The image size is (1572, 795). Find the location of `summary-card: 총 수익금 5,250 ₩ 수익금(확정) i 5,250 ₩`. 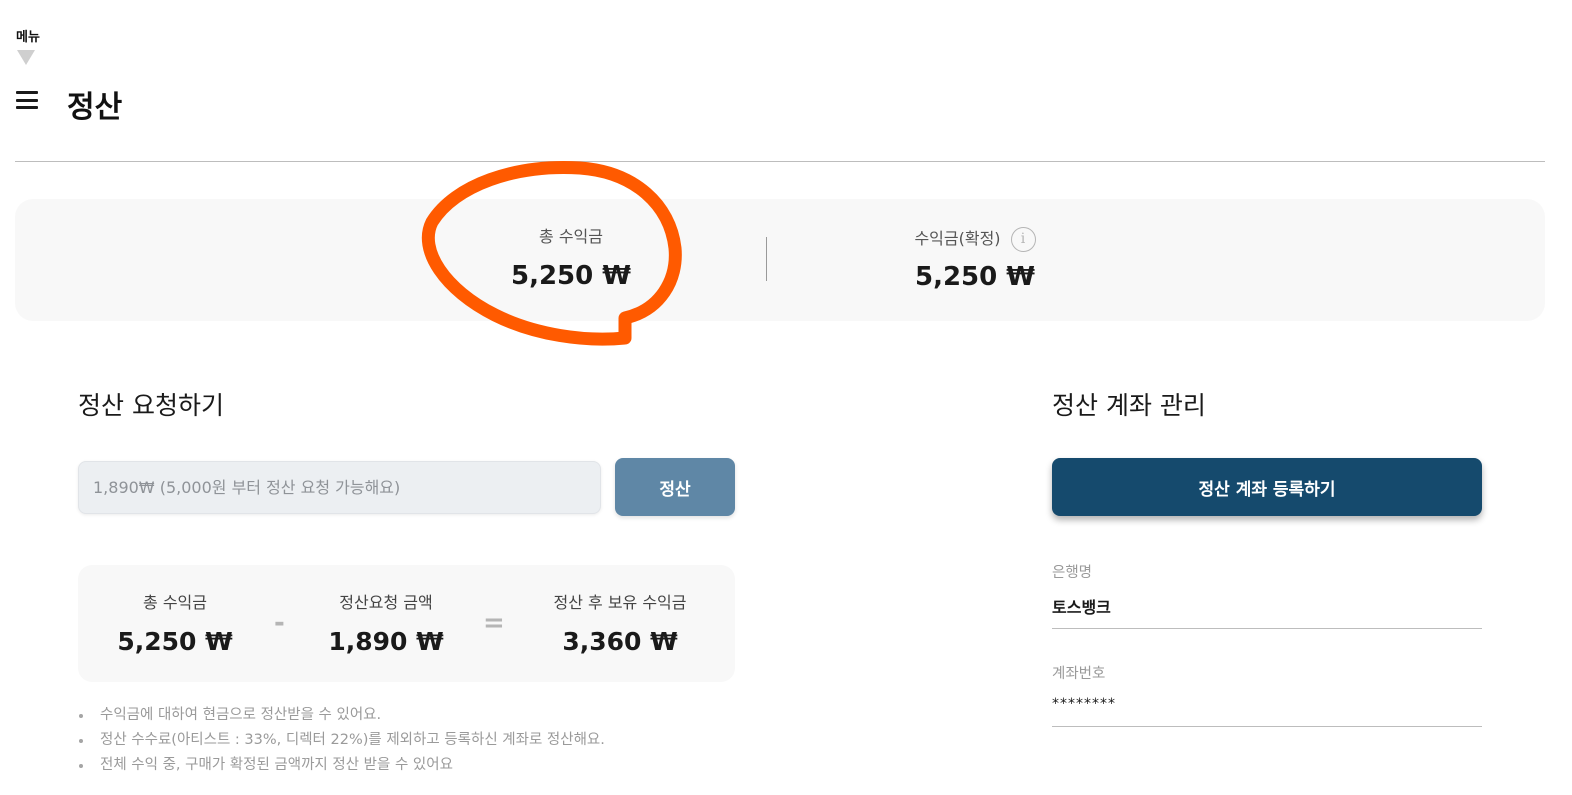

summary-card: 총 수익금 5,250 ₩ 수익금(확정) i 5,250 ₩ is located at coordinates (780, 260).